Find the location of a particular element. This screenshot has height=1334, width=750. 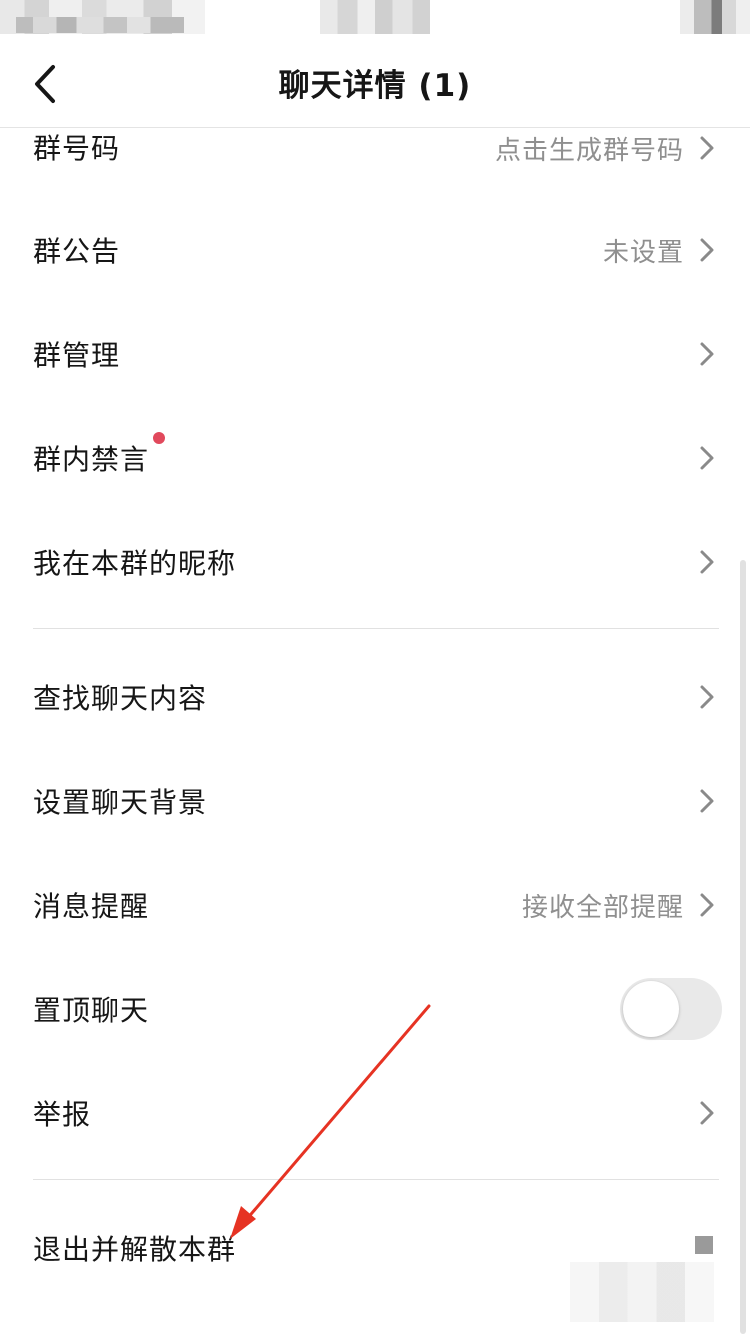

row-group-mute: 群内禁言 is located at coordinates (375, 458).